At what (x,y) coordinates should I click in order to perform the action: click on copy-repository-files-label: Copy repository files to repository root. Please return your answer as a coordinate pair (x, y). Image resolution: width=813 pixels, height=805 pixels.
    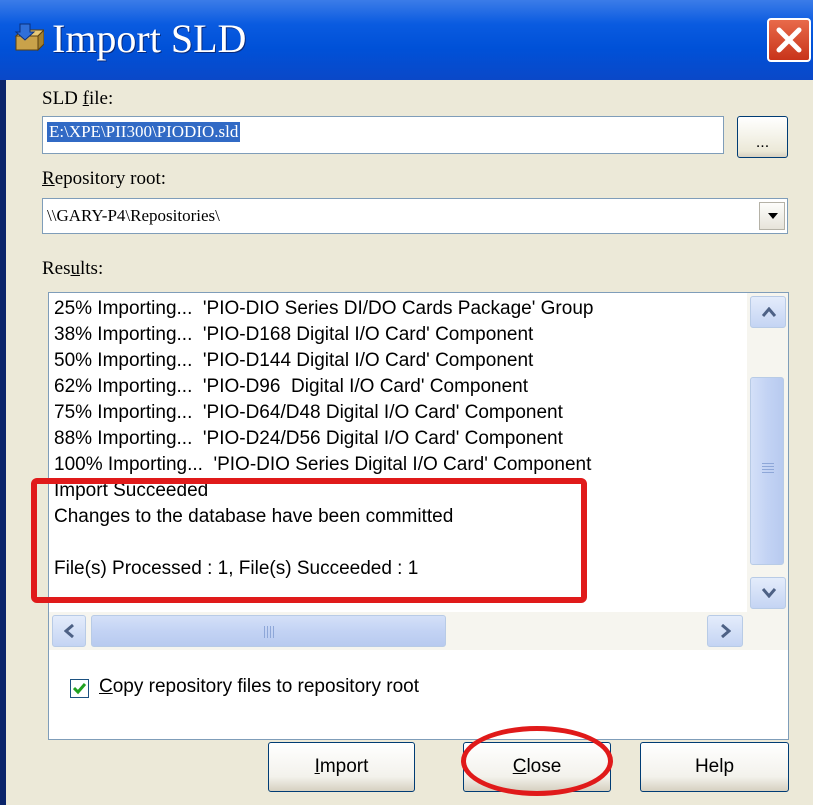
    Looking at the image, I should click on (259, 687).